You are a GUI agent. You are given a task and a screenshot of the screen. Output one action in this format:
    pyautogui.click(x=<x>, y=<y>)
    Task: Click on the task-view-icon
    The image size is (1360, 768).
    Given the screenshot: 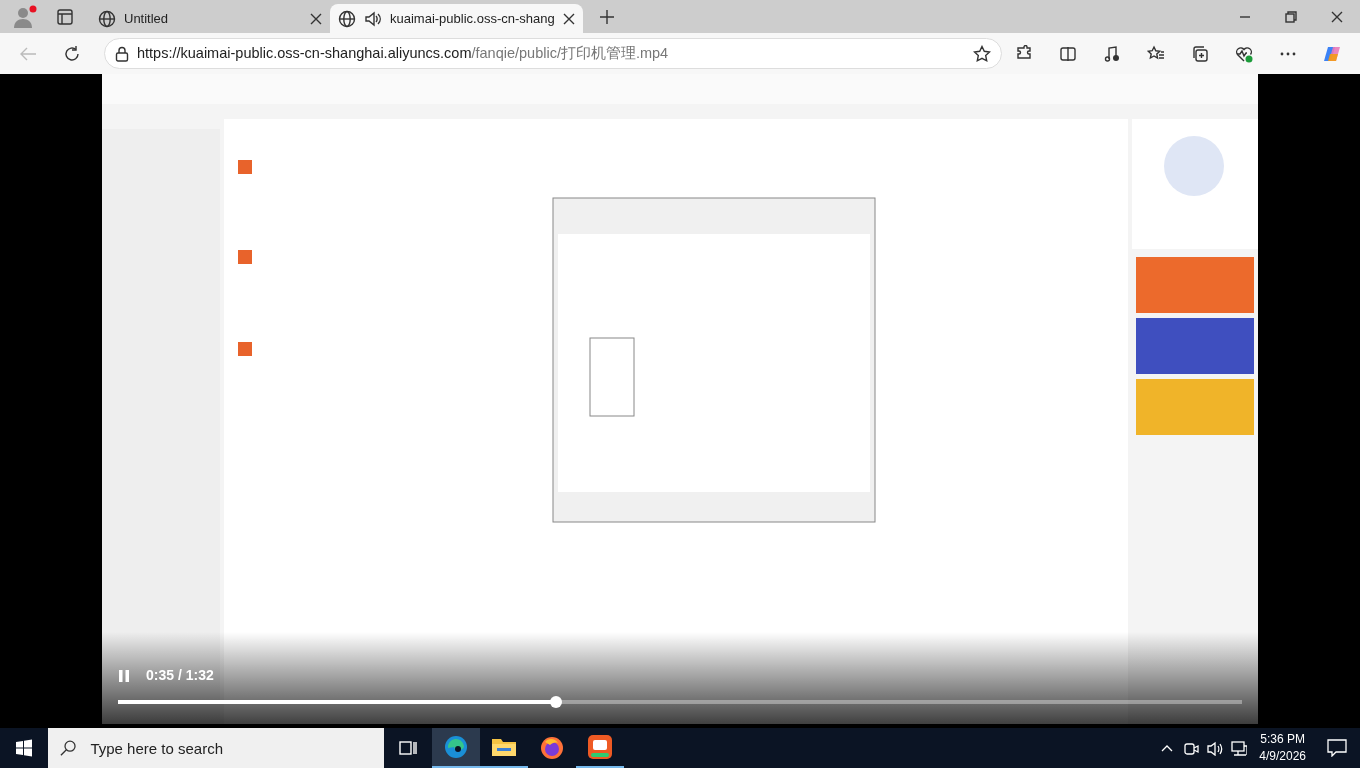 What is the action you would take?
    pyautogui.click(x=408, y=748)
    